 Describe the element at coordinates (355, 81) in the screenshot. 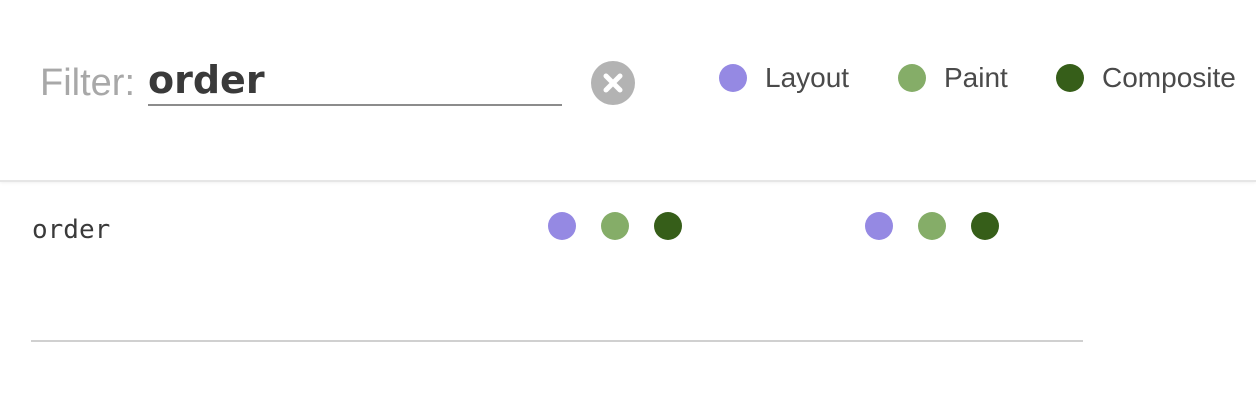

I see `filter-input` at that location.